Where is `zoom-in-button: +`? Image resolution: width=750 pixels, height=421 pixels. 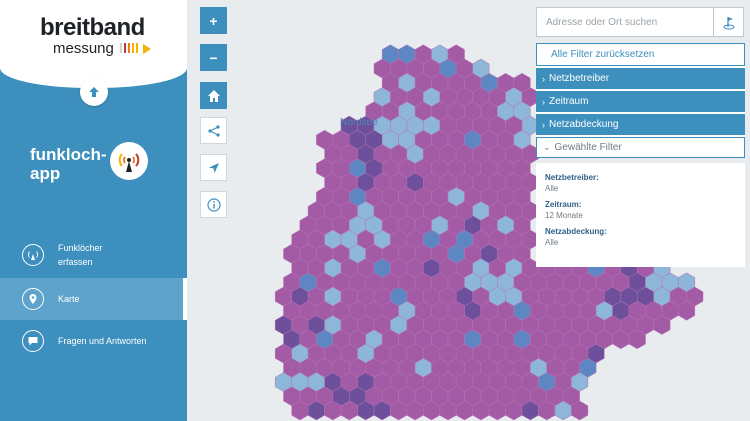
zoom-in-button: + is located at coordinates (213, 20).